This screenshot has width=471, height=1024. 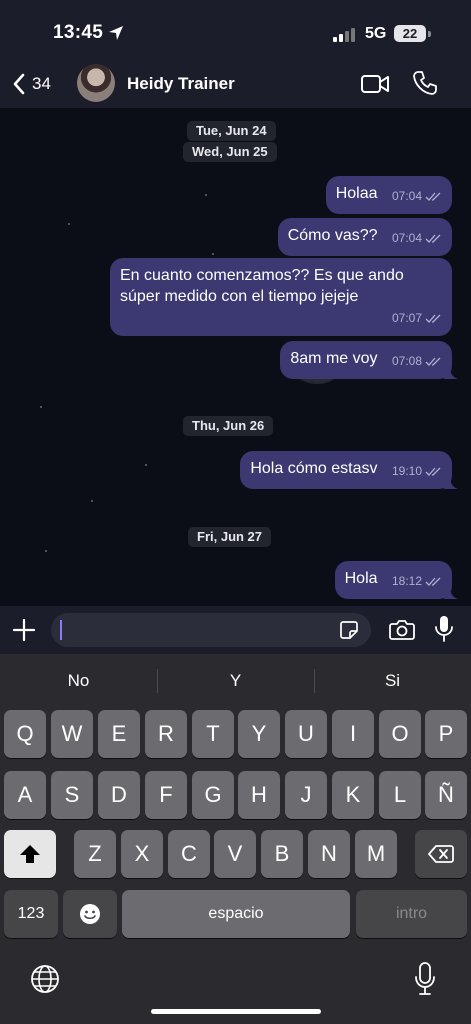 I want to click on plus-icon, so click(x=24, y=630).